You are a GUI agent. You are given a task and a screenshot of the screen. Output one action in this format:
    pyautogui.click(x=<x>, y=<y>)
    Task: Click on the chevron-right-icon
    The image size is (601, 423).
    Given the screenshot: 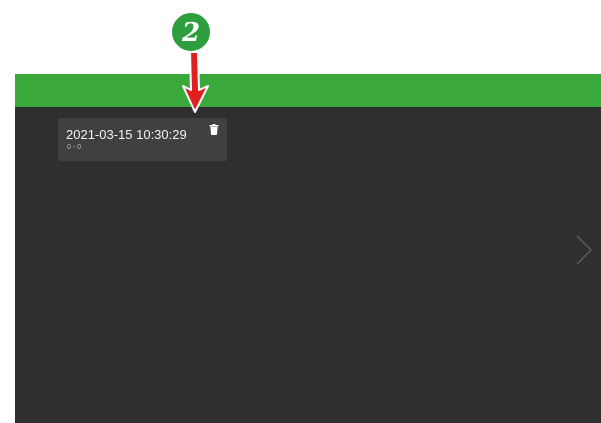 What is the action you would take?
    pyautogui.click(x=584, y=250)
    